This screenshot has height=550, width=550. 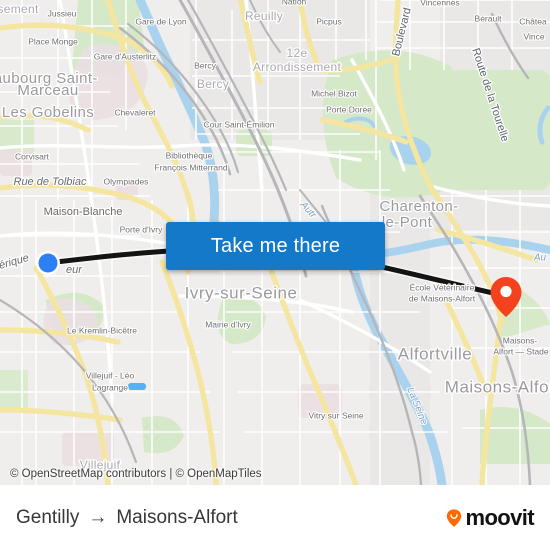 What do you see at coordinates (83, 212) in the screenshot?
I see `map-label: Maison-Blanche` at bounding box center [83, 212].